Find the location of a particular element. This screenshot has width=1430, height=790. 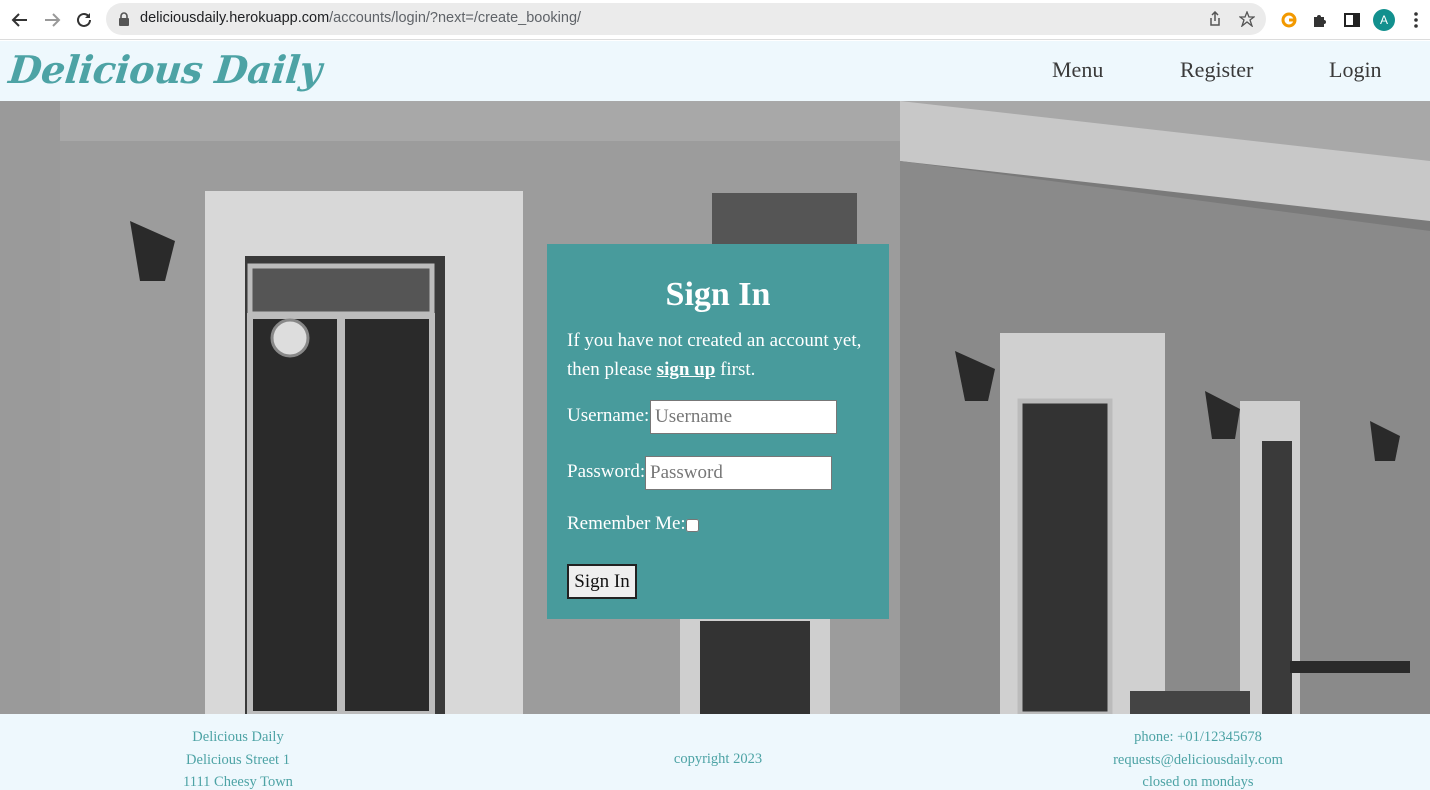

signin-title: Sign In is located at coordinates (718, 294).